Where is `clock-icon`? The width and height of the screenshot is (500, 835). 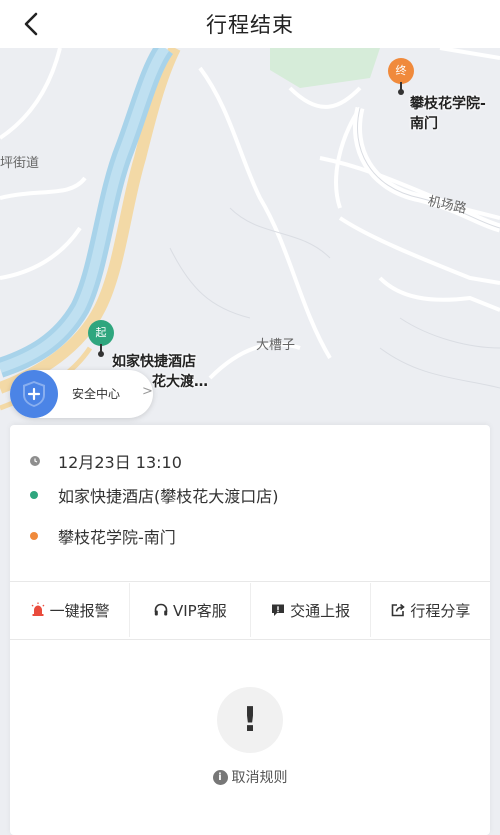 clock-icon is located at coordinates (35, 461).